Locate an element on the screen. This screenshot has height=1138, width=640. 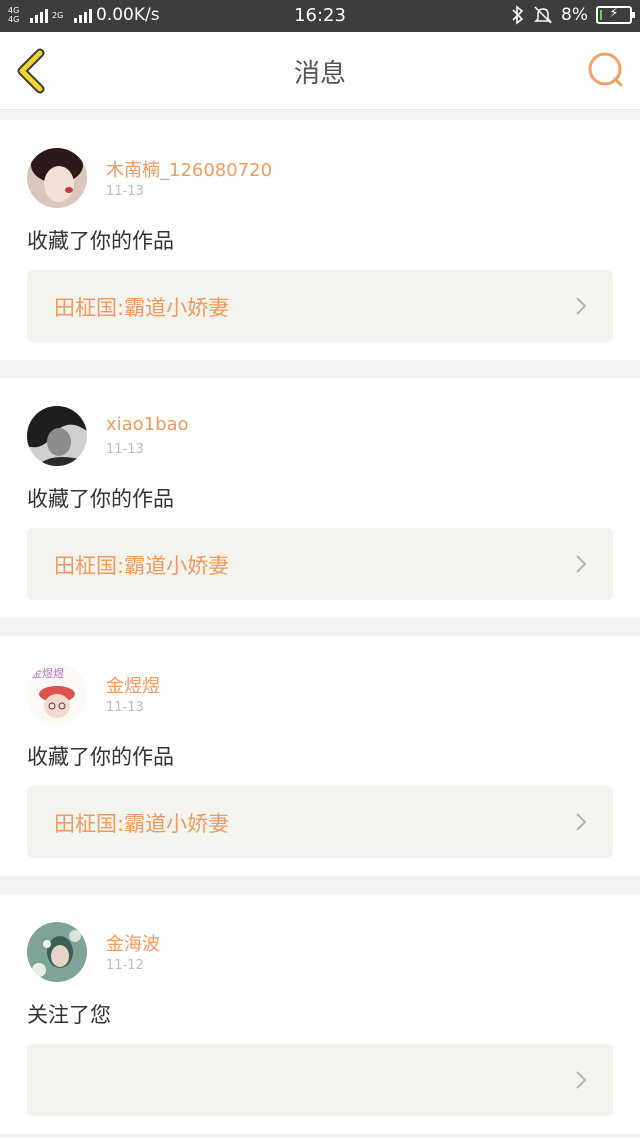
battery-icon: ⚡ is located at coordinates (615, 15).